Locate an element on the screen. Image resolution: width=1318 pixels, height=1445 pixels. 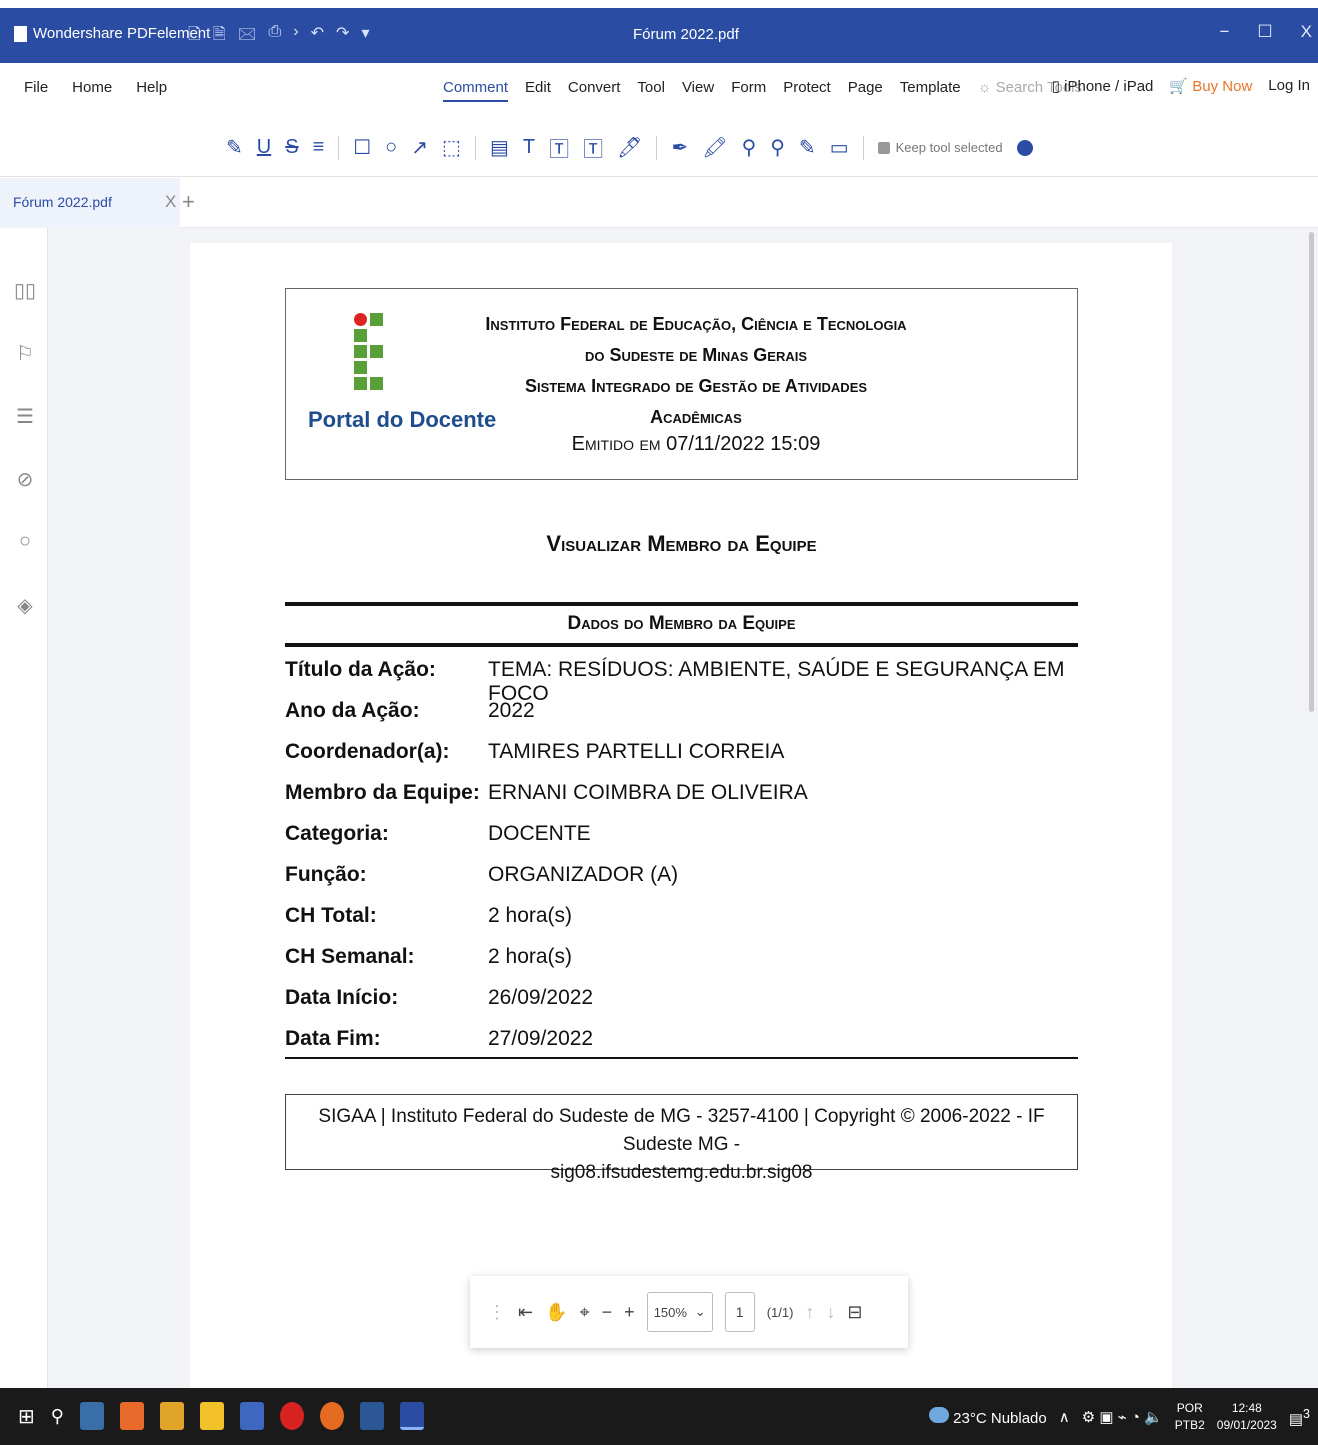
maximize-button: ☐ is located at coordinates (1264, 32).